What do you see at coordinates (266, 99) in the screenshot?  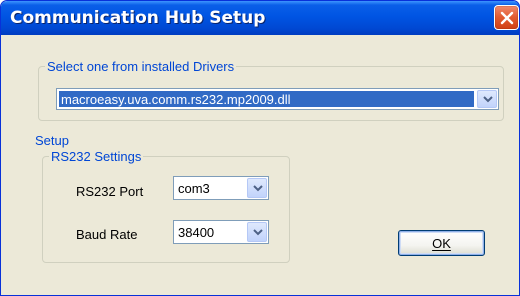 I see `driver-select-value: macroeasy.uva.comm.rs232.mp2009.dll` at bounding box center [266, 99].